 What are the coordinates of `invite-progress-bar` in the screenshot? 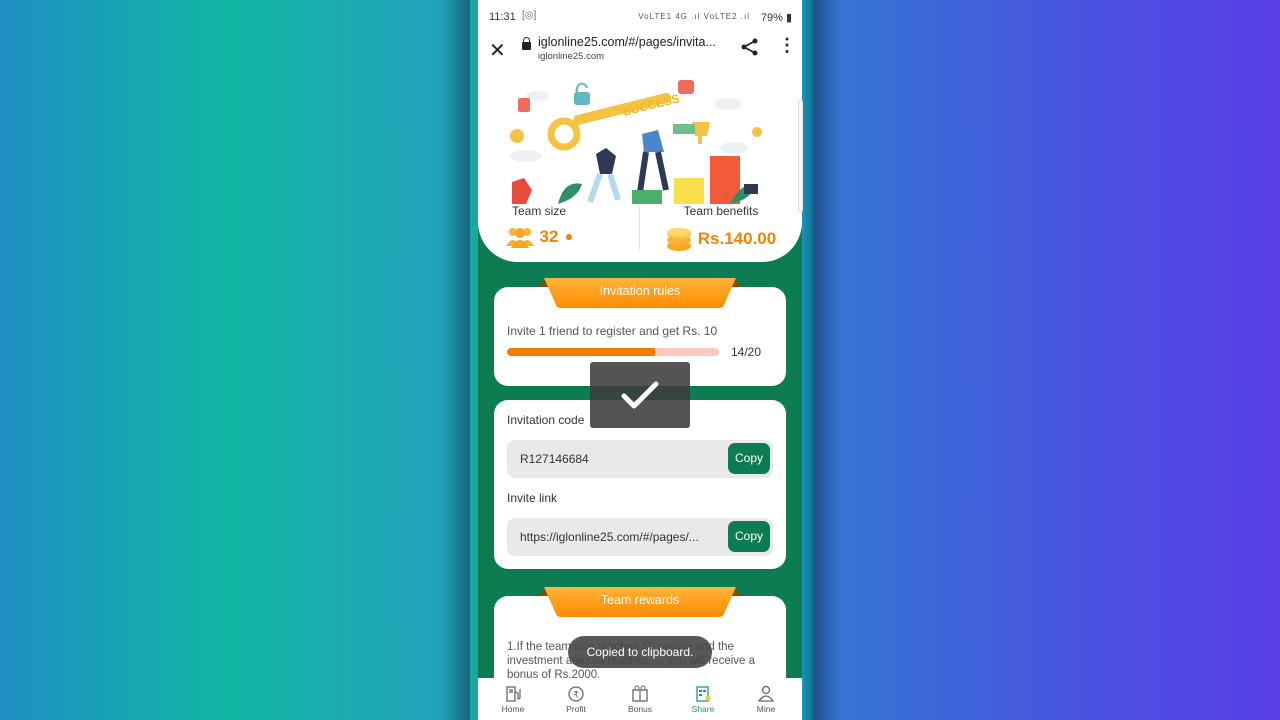 It's located at (613, 352).